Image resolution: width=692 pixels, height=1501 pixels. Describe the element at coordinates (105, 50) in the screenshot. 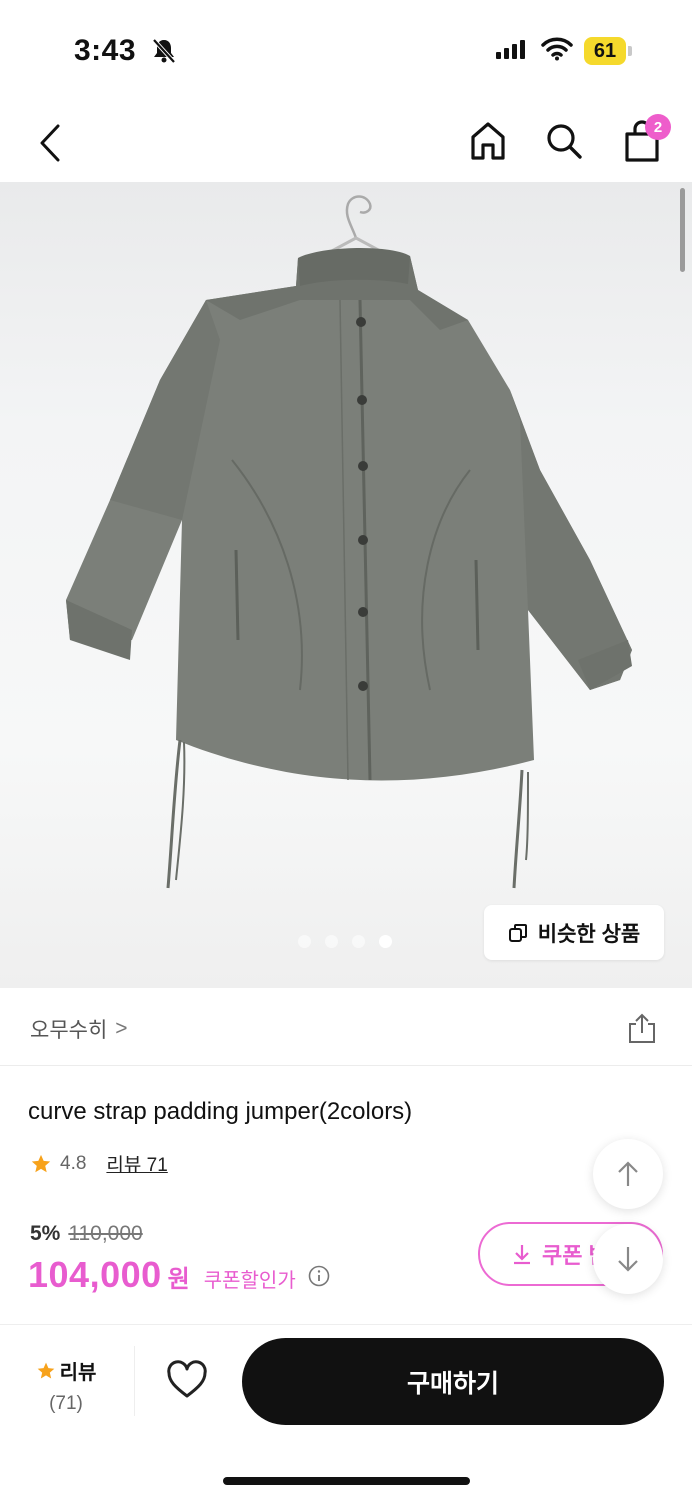

I see `status-time: 3:43` at that location.